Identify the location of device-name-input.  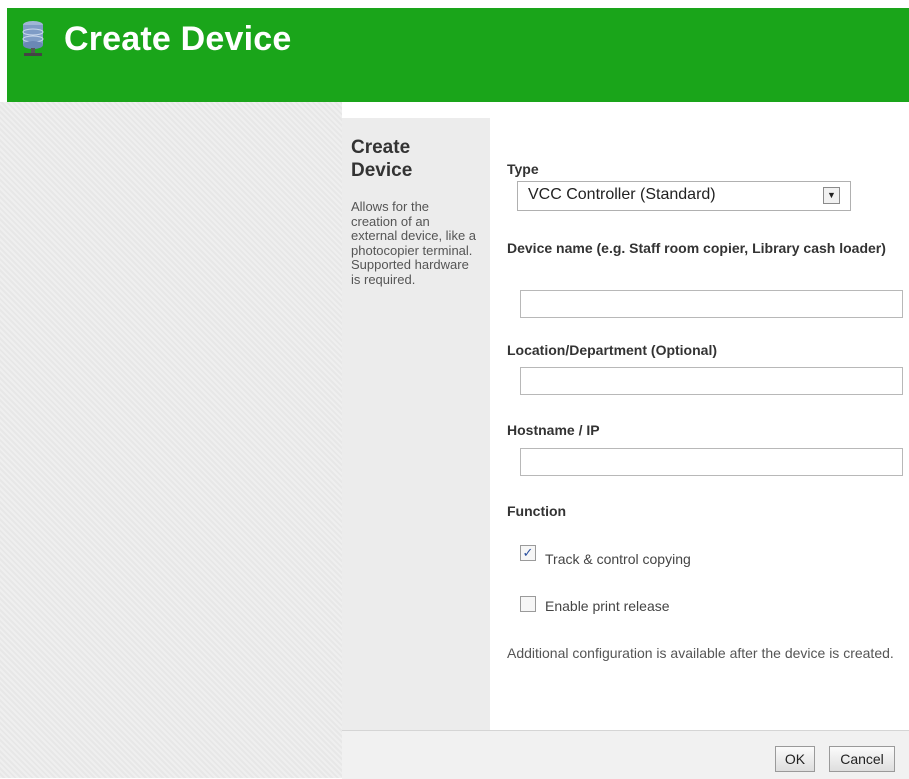
(711, 304).